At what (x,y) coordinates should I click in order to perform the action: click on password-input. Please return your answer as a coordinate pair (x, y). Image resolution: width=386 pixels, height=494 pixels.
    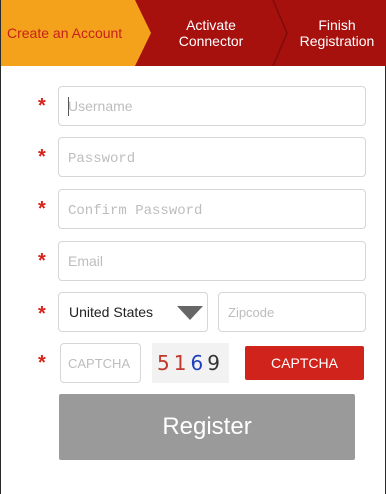
    Looking at the image, I should click on (212, 157).